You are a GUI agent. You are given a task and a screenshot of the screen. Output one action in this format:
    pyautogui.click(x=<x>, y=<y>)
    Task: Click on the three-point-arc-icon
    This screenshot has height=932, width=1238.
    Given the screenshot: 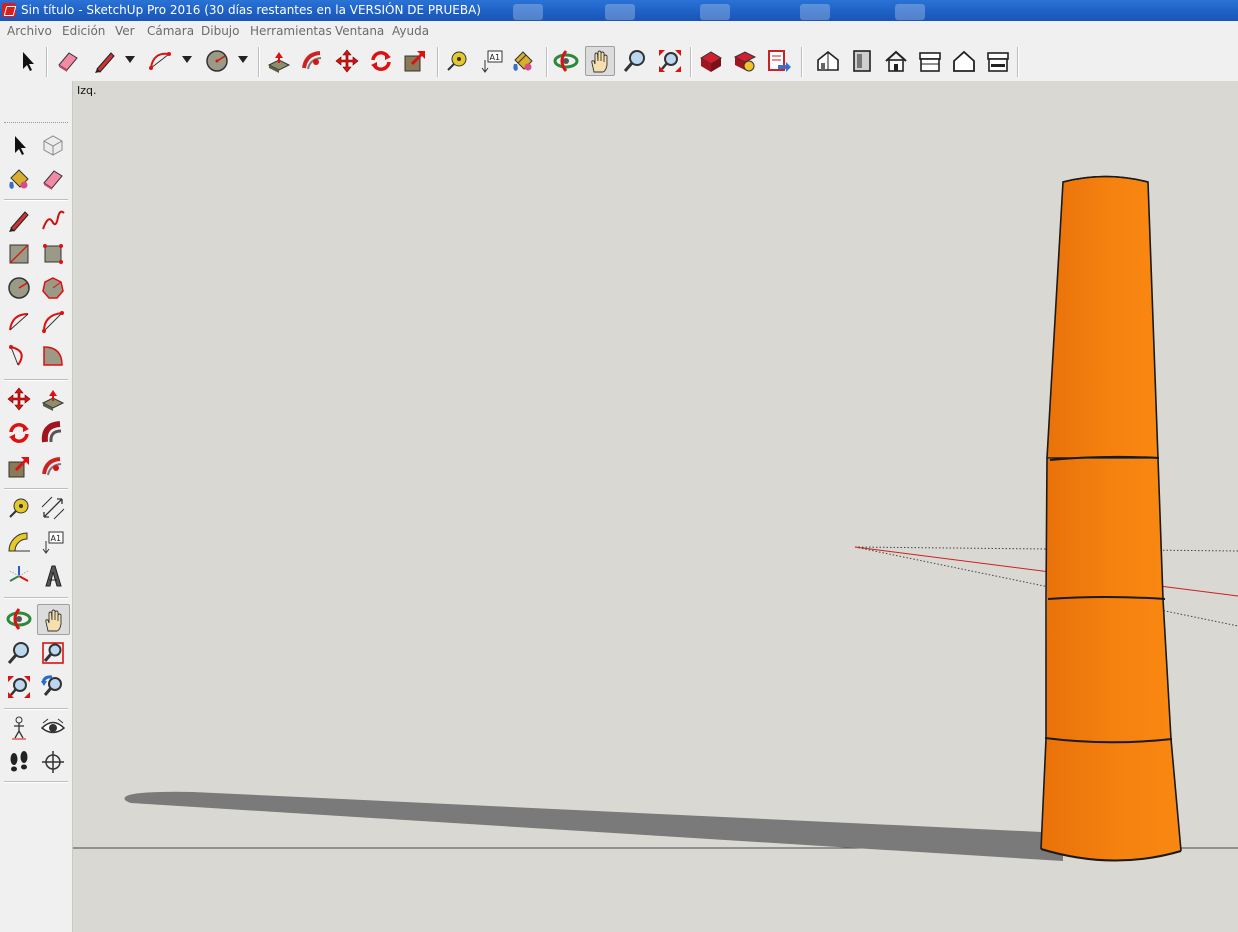 What is the action you would take?
    pyautogui.click(x=19, y=356)
    